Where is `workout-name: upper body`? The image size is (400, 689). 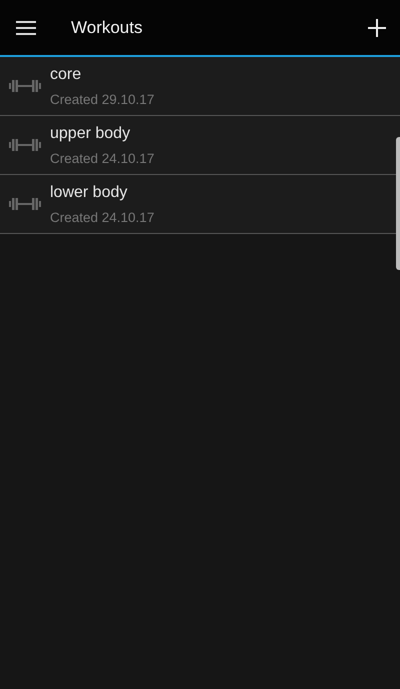
workout-name: upper body is located at coordinates (91, 133).